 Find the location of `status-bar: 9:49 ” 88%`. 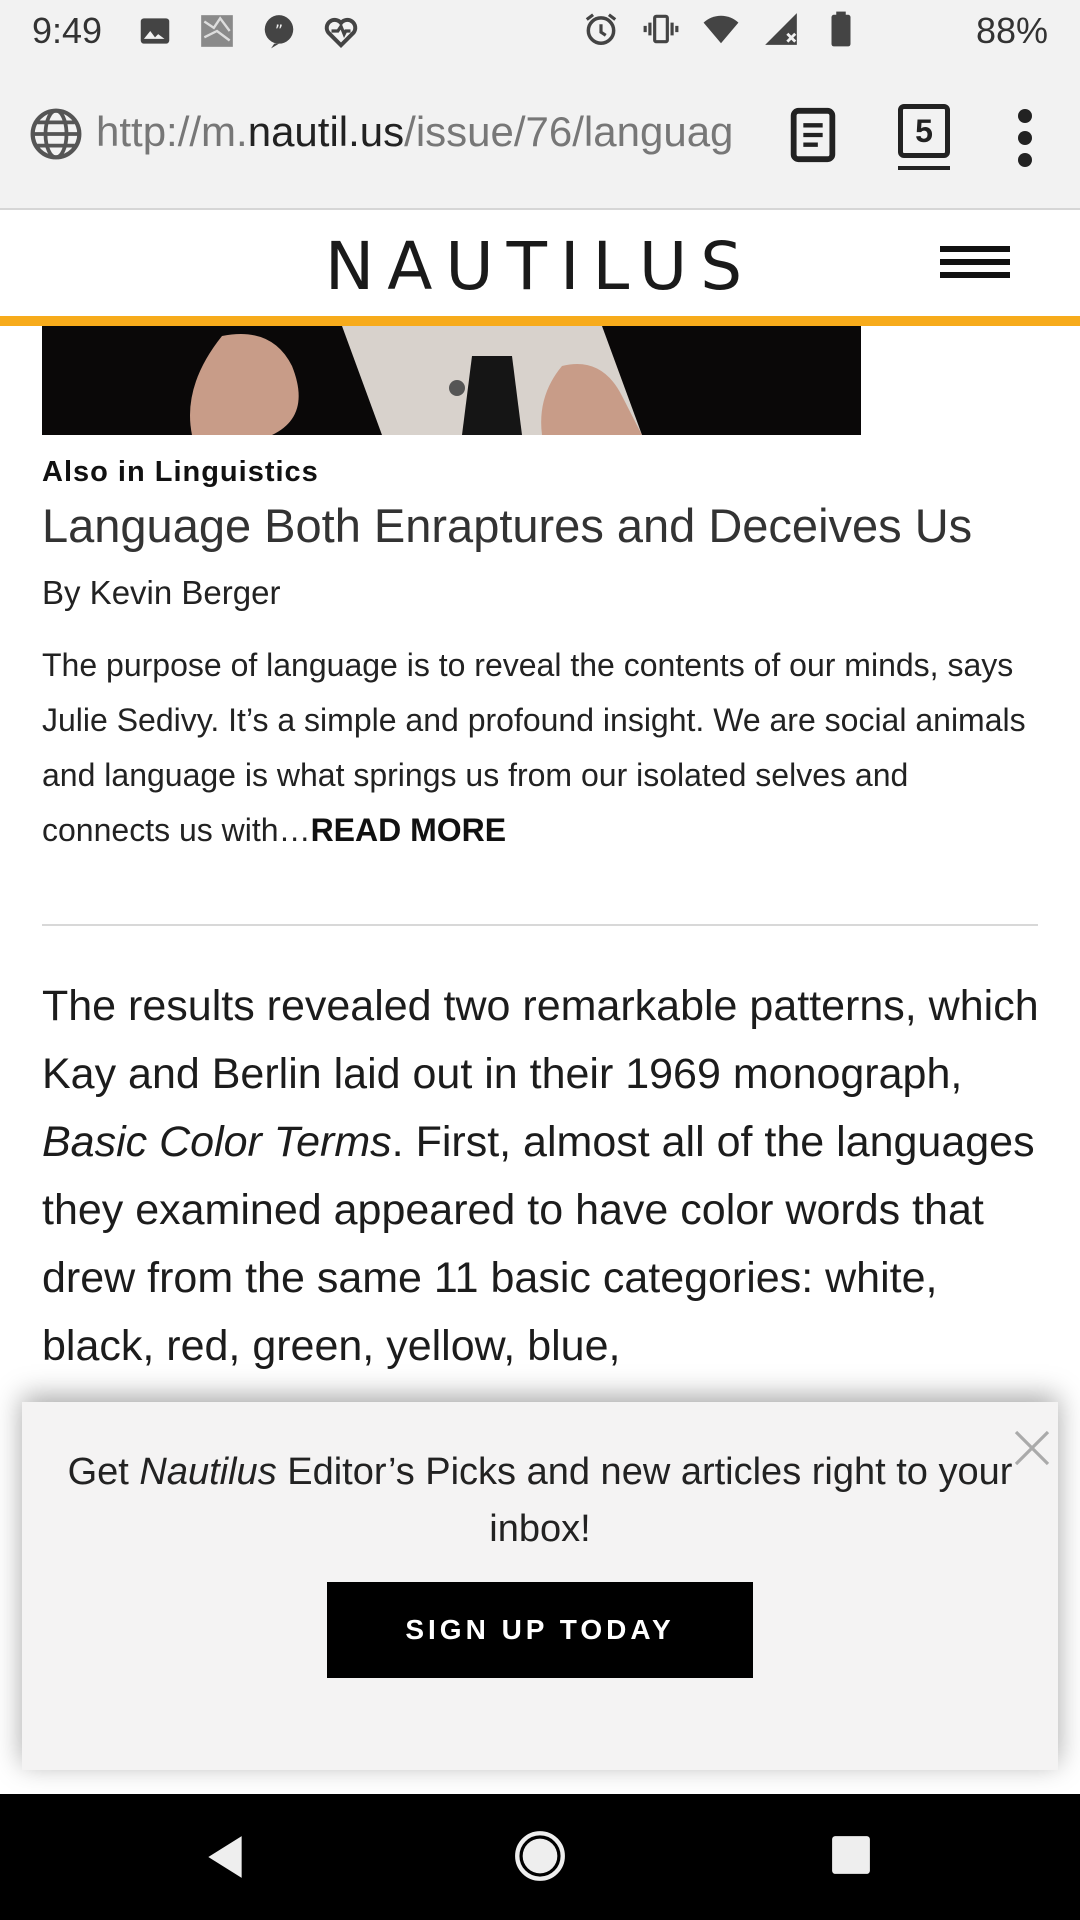

status-bar: 9:49 ” 88% is located at coordinates (540, 31).